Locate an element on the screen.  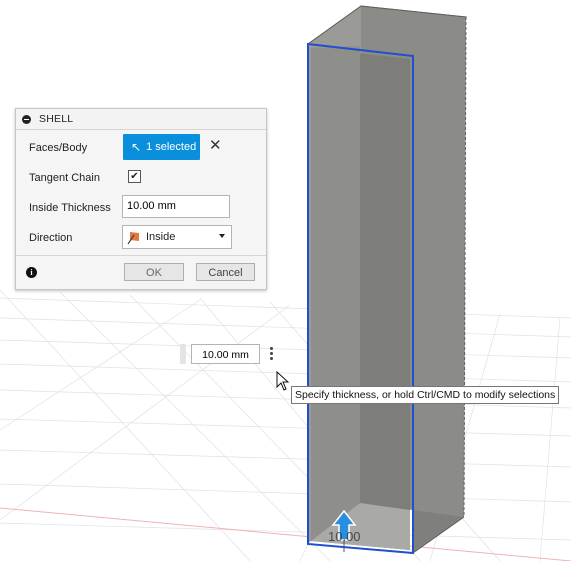
direction-label: Direction is located at coordinates (51, 238).